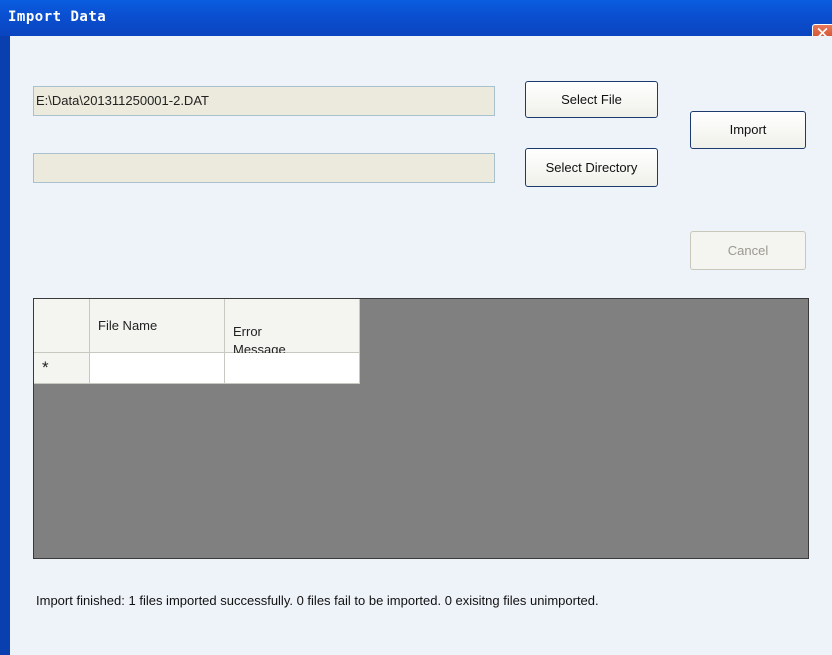 The height and width of the screenshot is (655, 832). Describe the element at coordinates (157, 368) in the screenshot. I see `new-row-file-name-cell` at that location.